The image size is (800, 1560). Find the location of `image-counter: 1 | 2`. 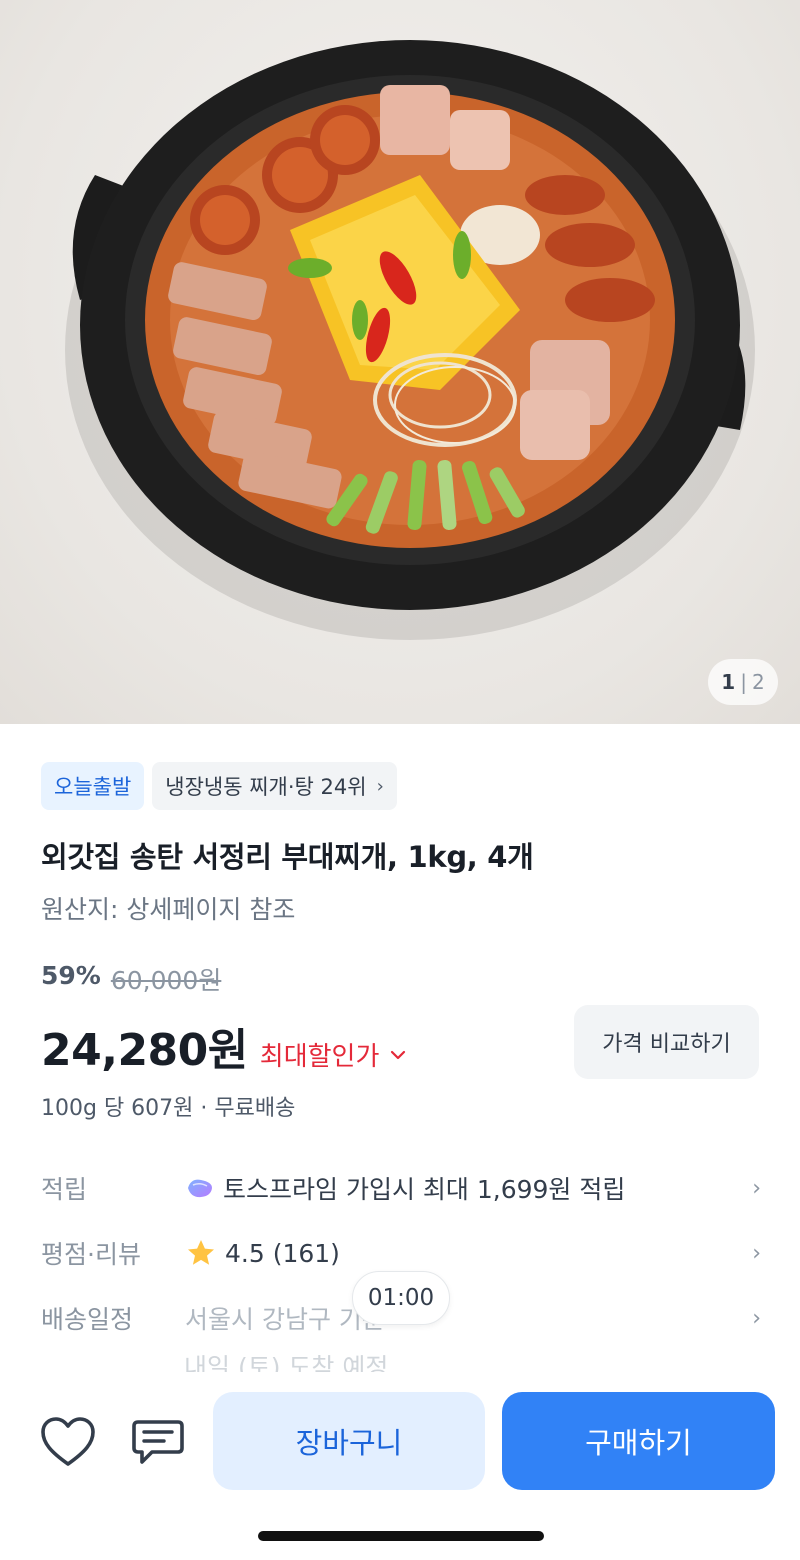

image-counter: 1 | 2 is located at coordinates (743, 682).